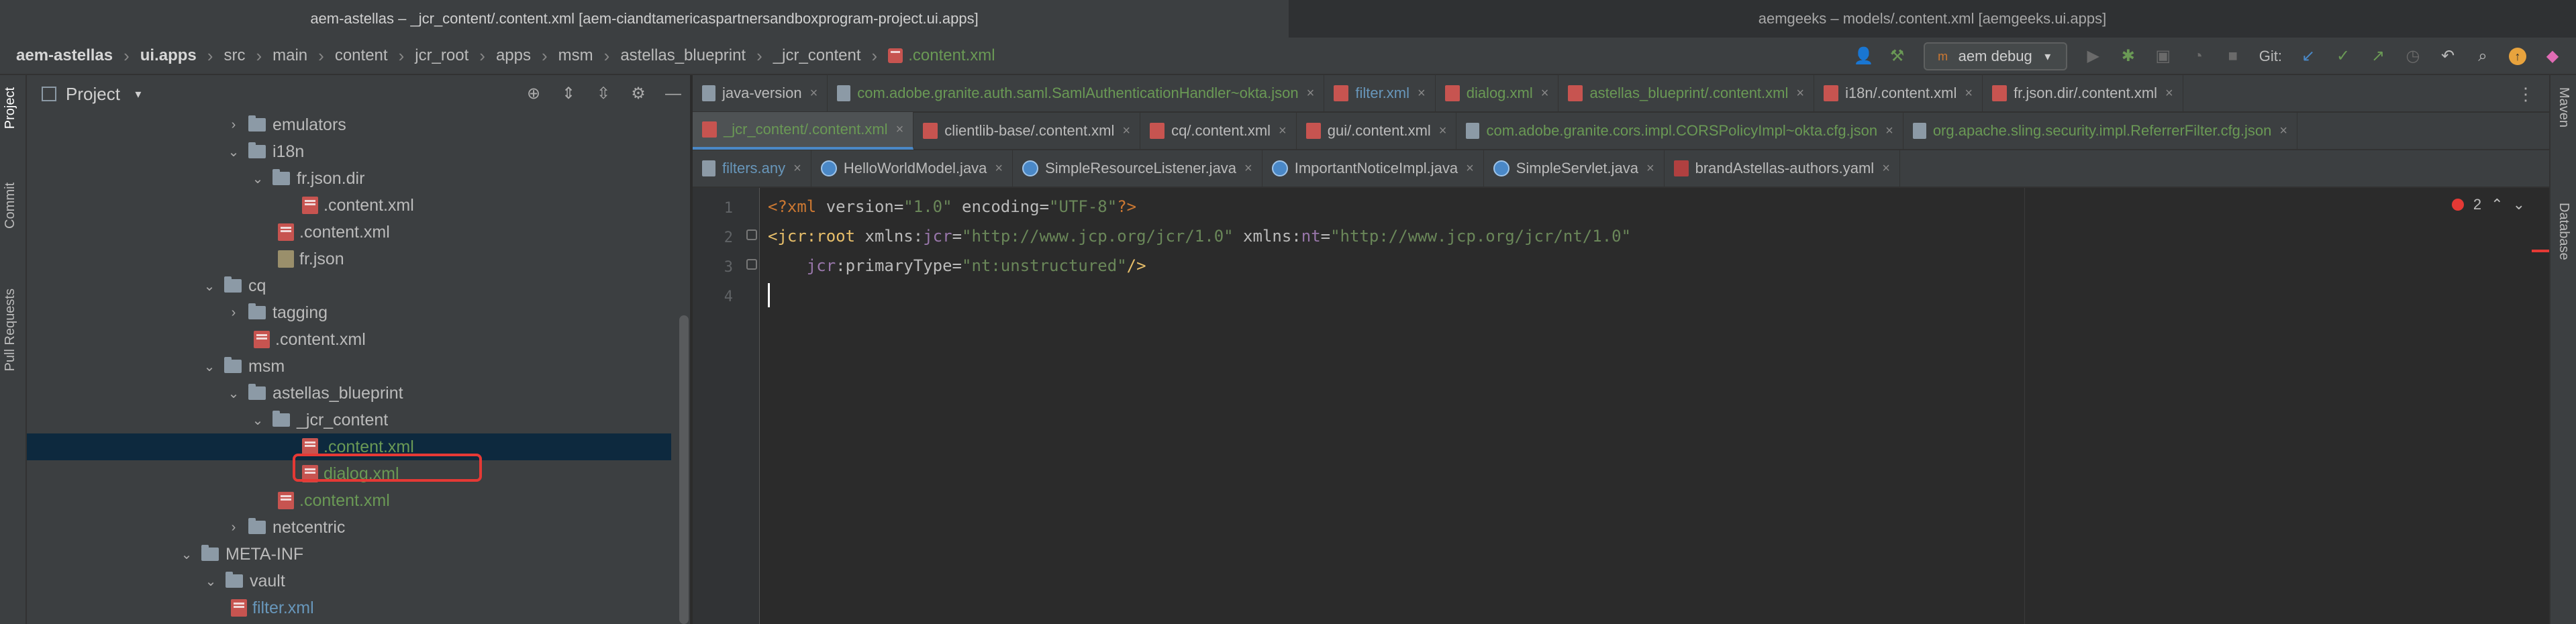 The height and width of the screenshot is (624, 2576). I want to click on tab-simple-resource-listener: SimpleResourceListener.java ×, so click(1137, 169).